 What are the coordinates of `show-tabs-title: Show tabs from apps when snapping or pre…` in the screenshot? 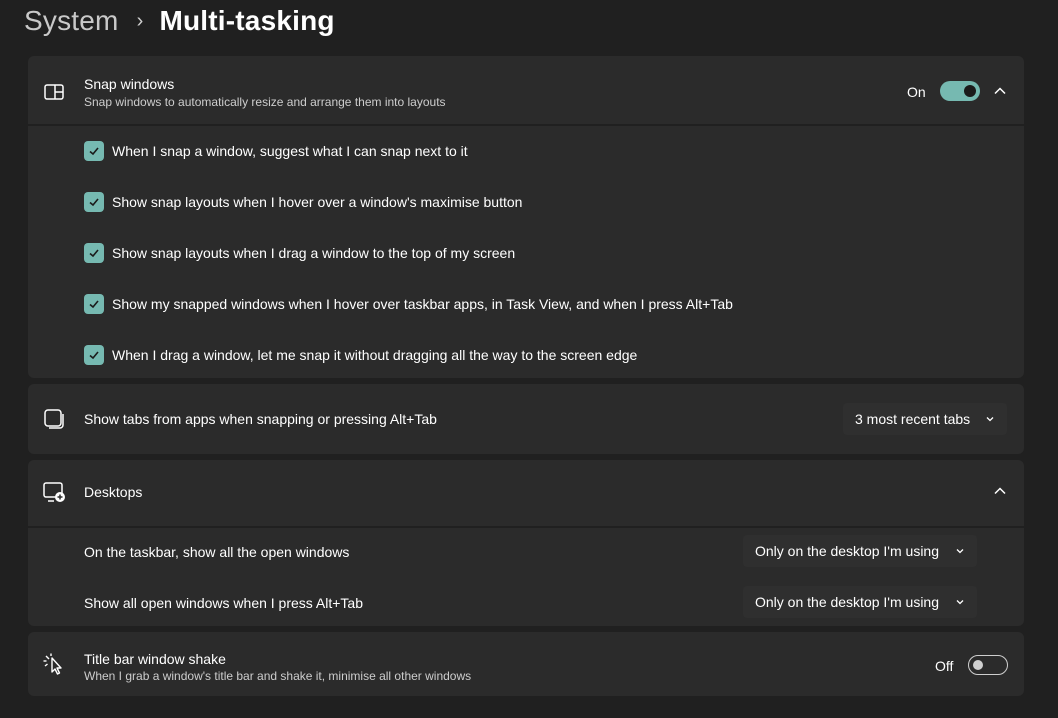 It's located at (260, 419).